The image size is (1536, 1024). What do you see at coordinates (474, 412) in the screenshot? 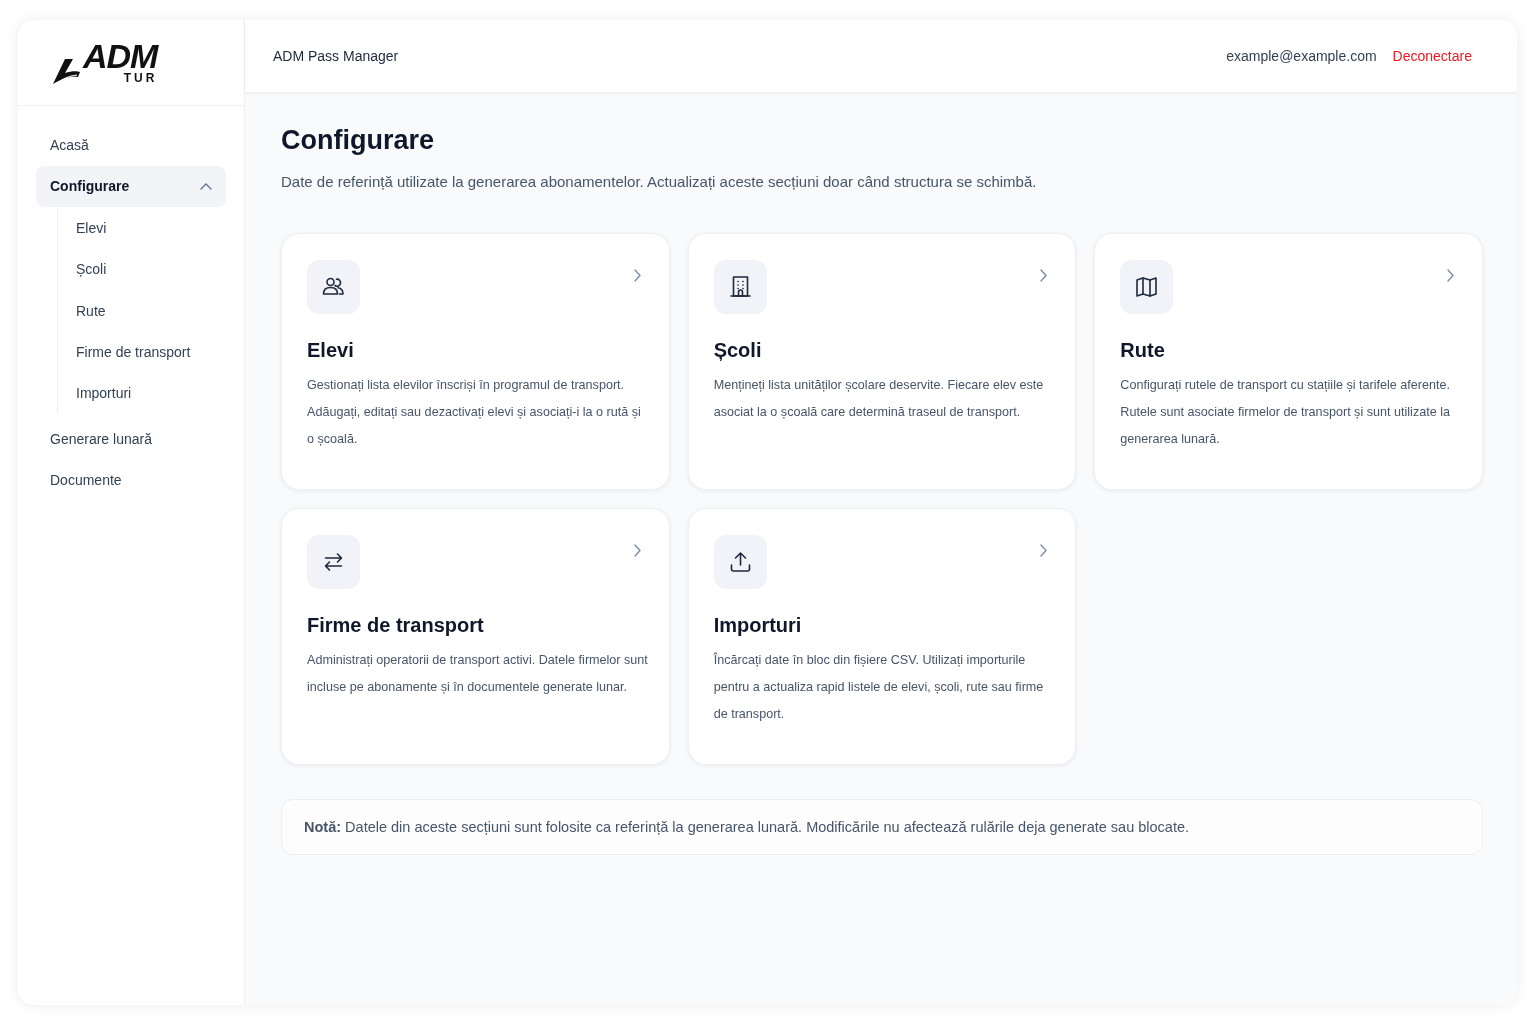
I see `card-description: Gestionați lista elevilor înscriși în programul de transport. Adăugați, editați sau dezactivați elevi și asociați-i la o rută și o școală.` at bounding box center [474, 412].